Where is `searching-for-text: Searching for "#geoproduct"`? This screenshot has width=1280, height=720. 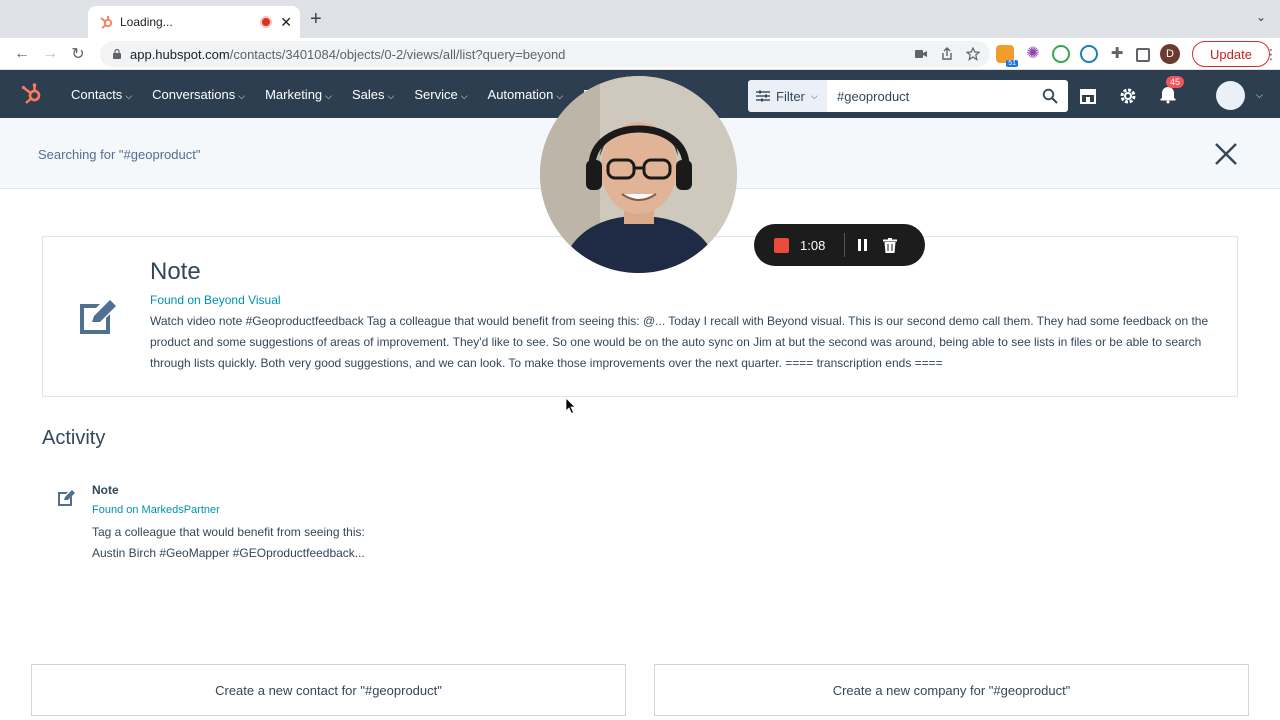
searching-for-text: Searching for "#geoproduct" is located at coordinates (119, 154).